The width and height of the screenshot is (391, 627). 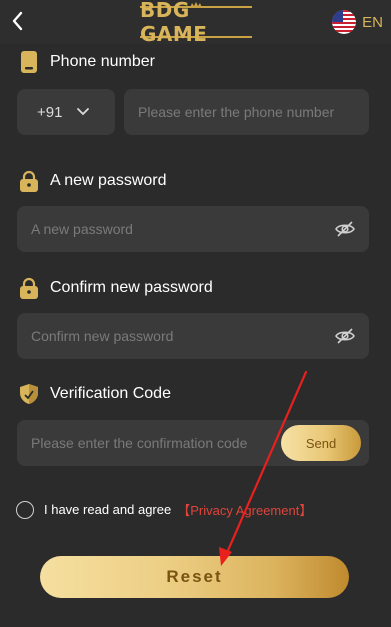 I want to click on top-bar: BDG GAME EN, so click(x=195, y=23).